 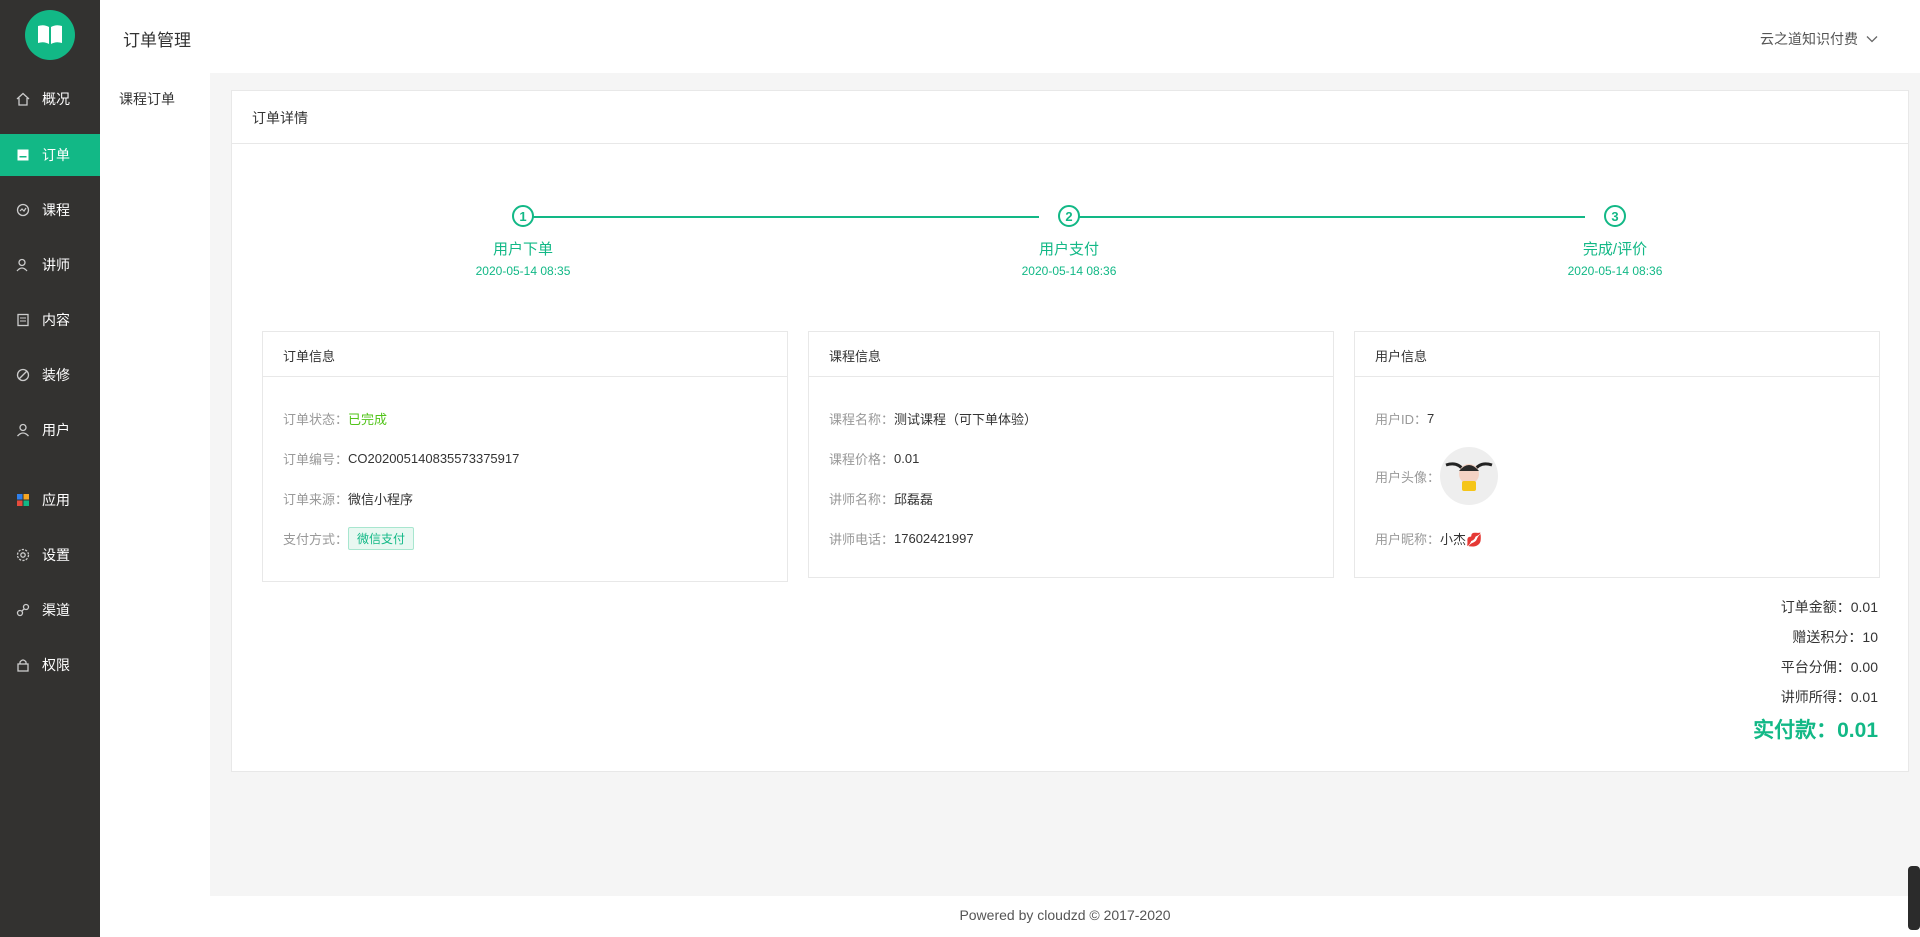 What do you see at coordinates (56, 375) in the screenshot?
I see `nav-label: 装修` at bounding box center [56, 375].